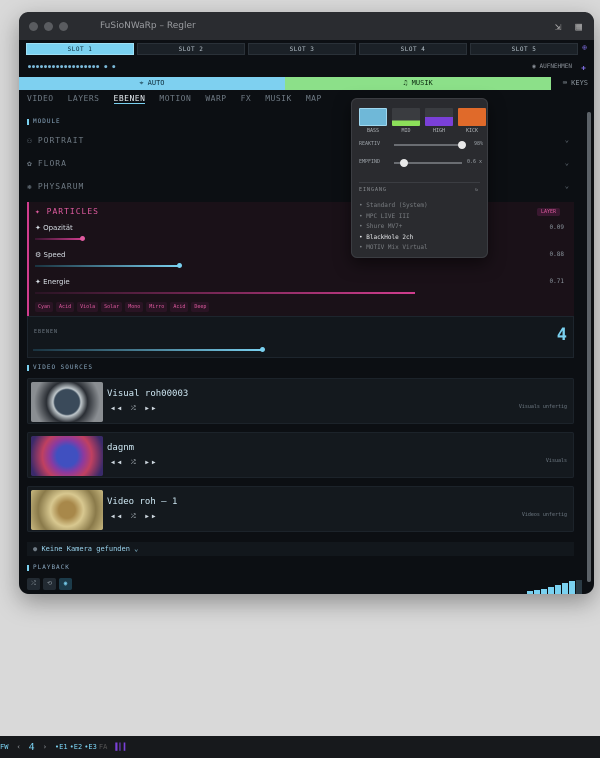  I want to click on slot-3: SLOT 3, so click(302, 49).